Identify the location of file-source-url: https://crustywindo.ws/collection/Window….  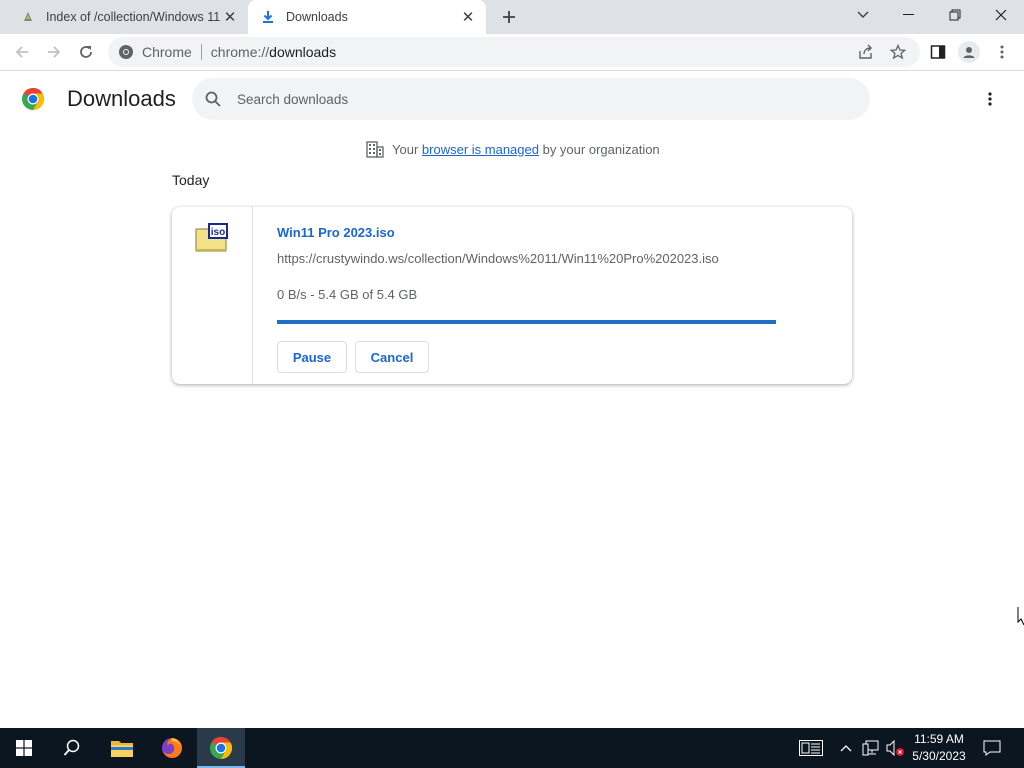
(498, 258).